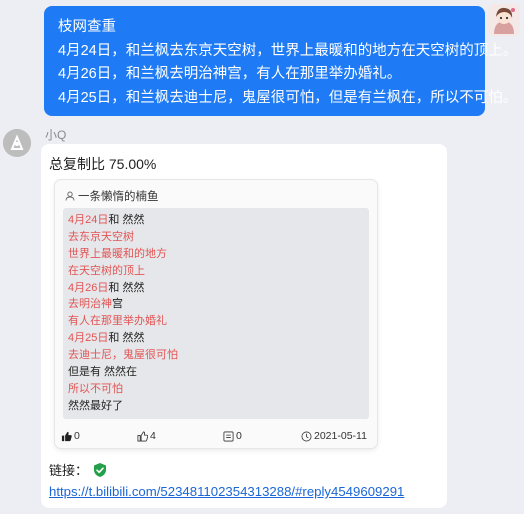 The height and width of the screenshot is (514, 524). Describe the element at coordinates (101, 236) in the screenshot. I see `duplicated-text: 去东京天空树` at that location.